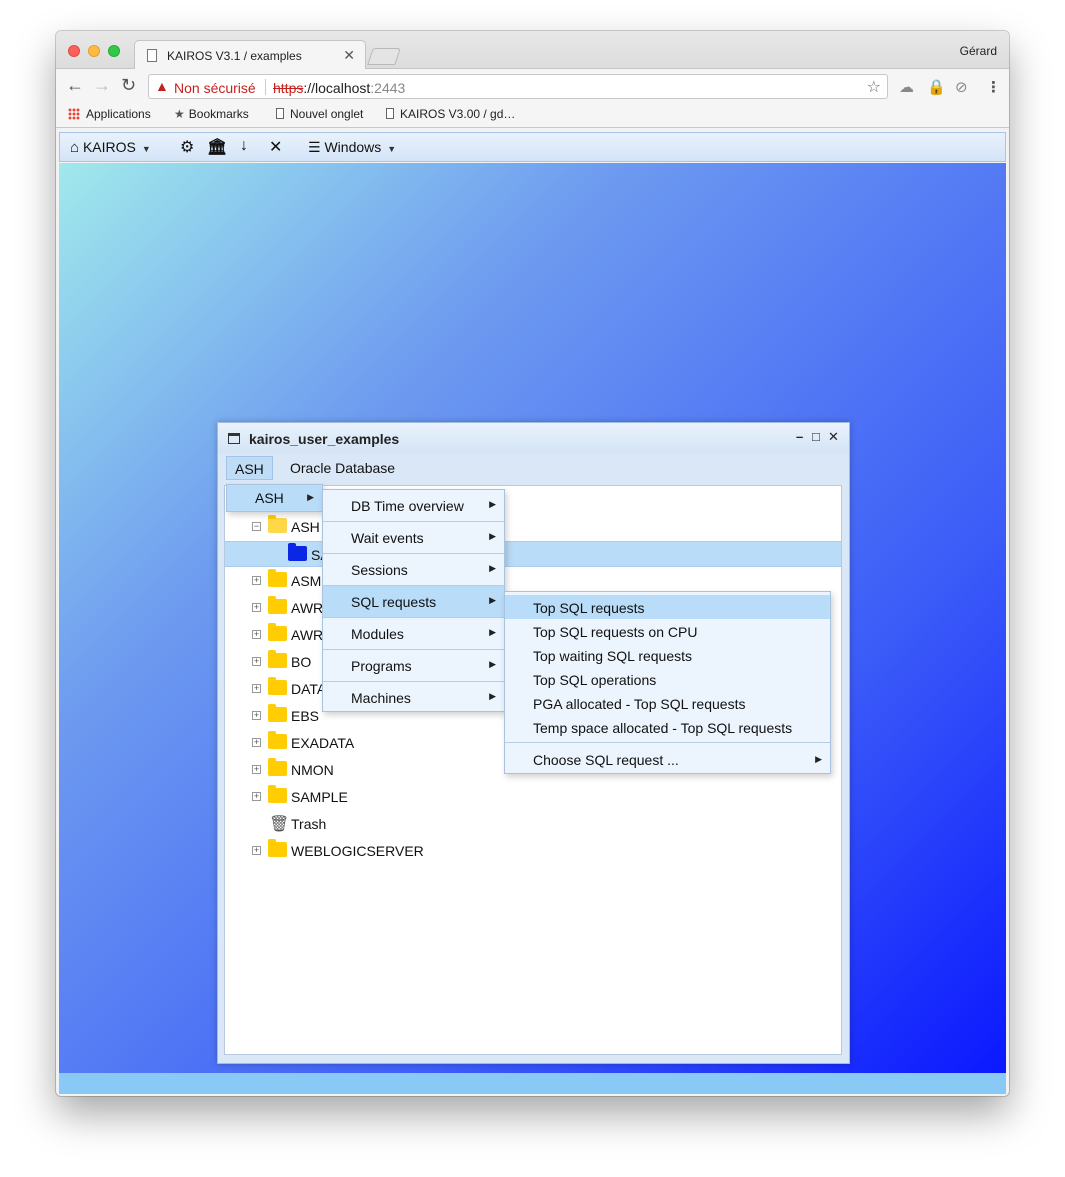  Describe the element at coordinates (249, 468) in the screenshot. I see `menu-ash: ASH` at that location.